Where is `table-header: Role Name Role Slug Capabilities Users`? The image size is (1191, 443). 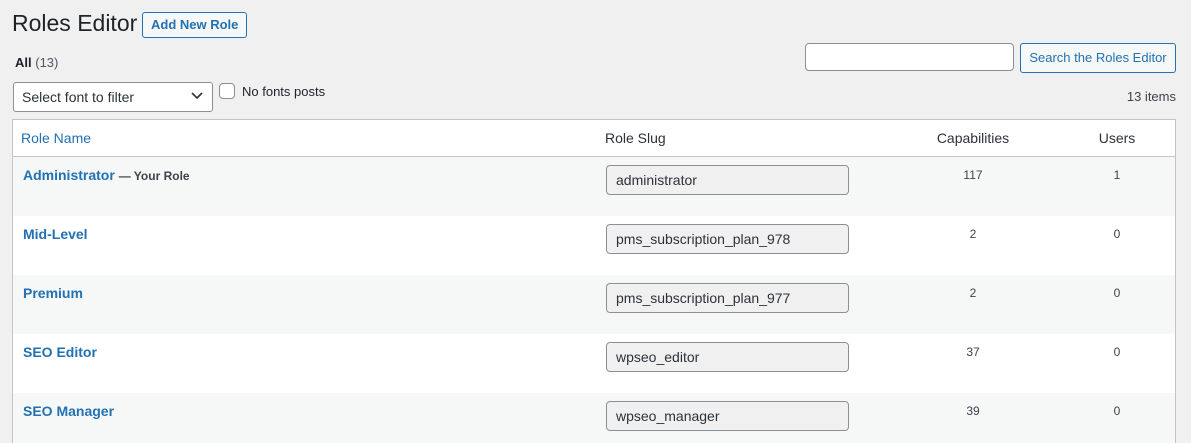
table-header: Role Name Role Slug Capabilities Users is located at coordinates (594, 138).